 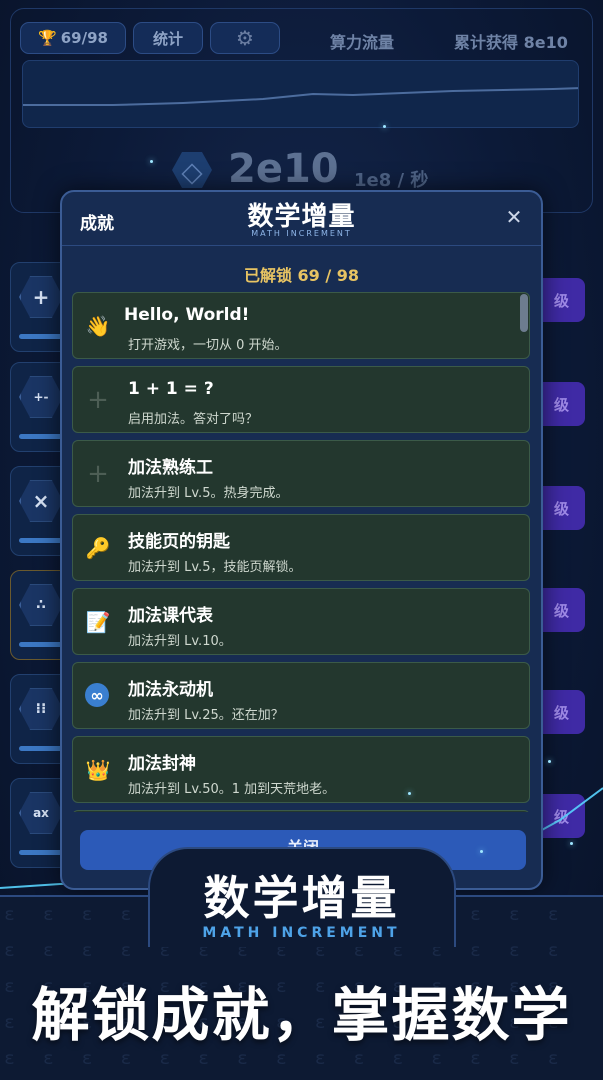 What do you see at coordinates (187, 315) in the screenshot?
I see `achievement-title: Hello, World!` at bounding box center [187, 315].